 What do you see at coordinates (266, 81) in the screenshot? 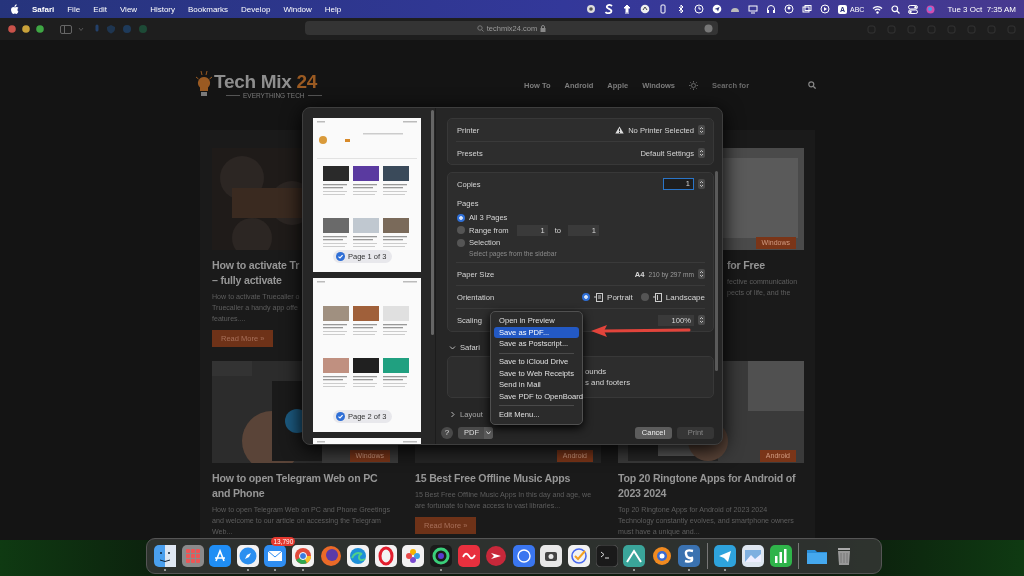
I see `logo-text: Tech Mix 24` at bounding box center [266, 81].